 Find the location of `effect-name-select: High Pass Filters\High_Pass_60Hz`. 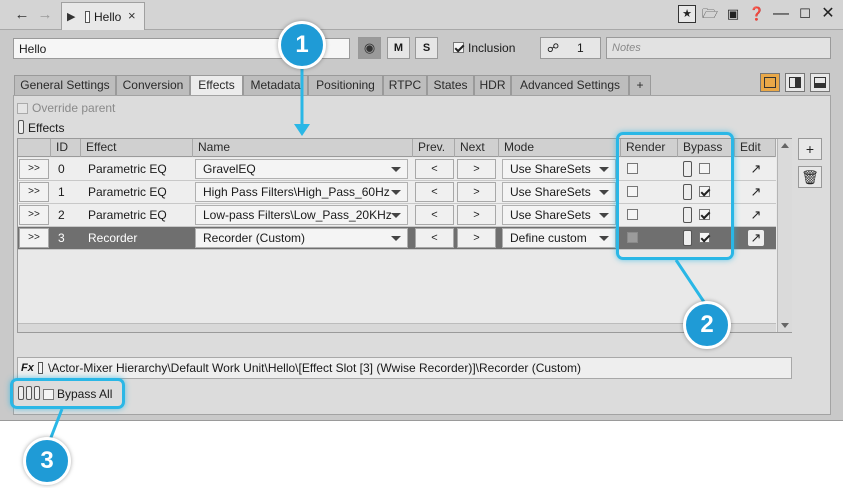

effect-name-select: High Pass Filters\High_Pass_60Hz is located at coordinates (301, 192).